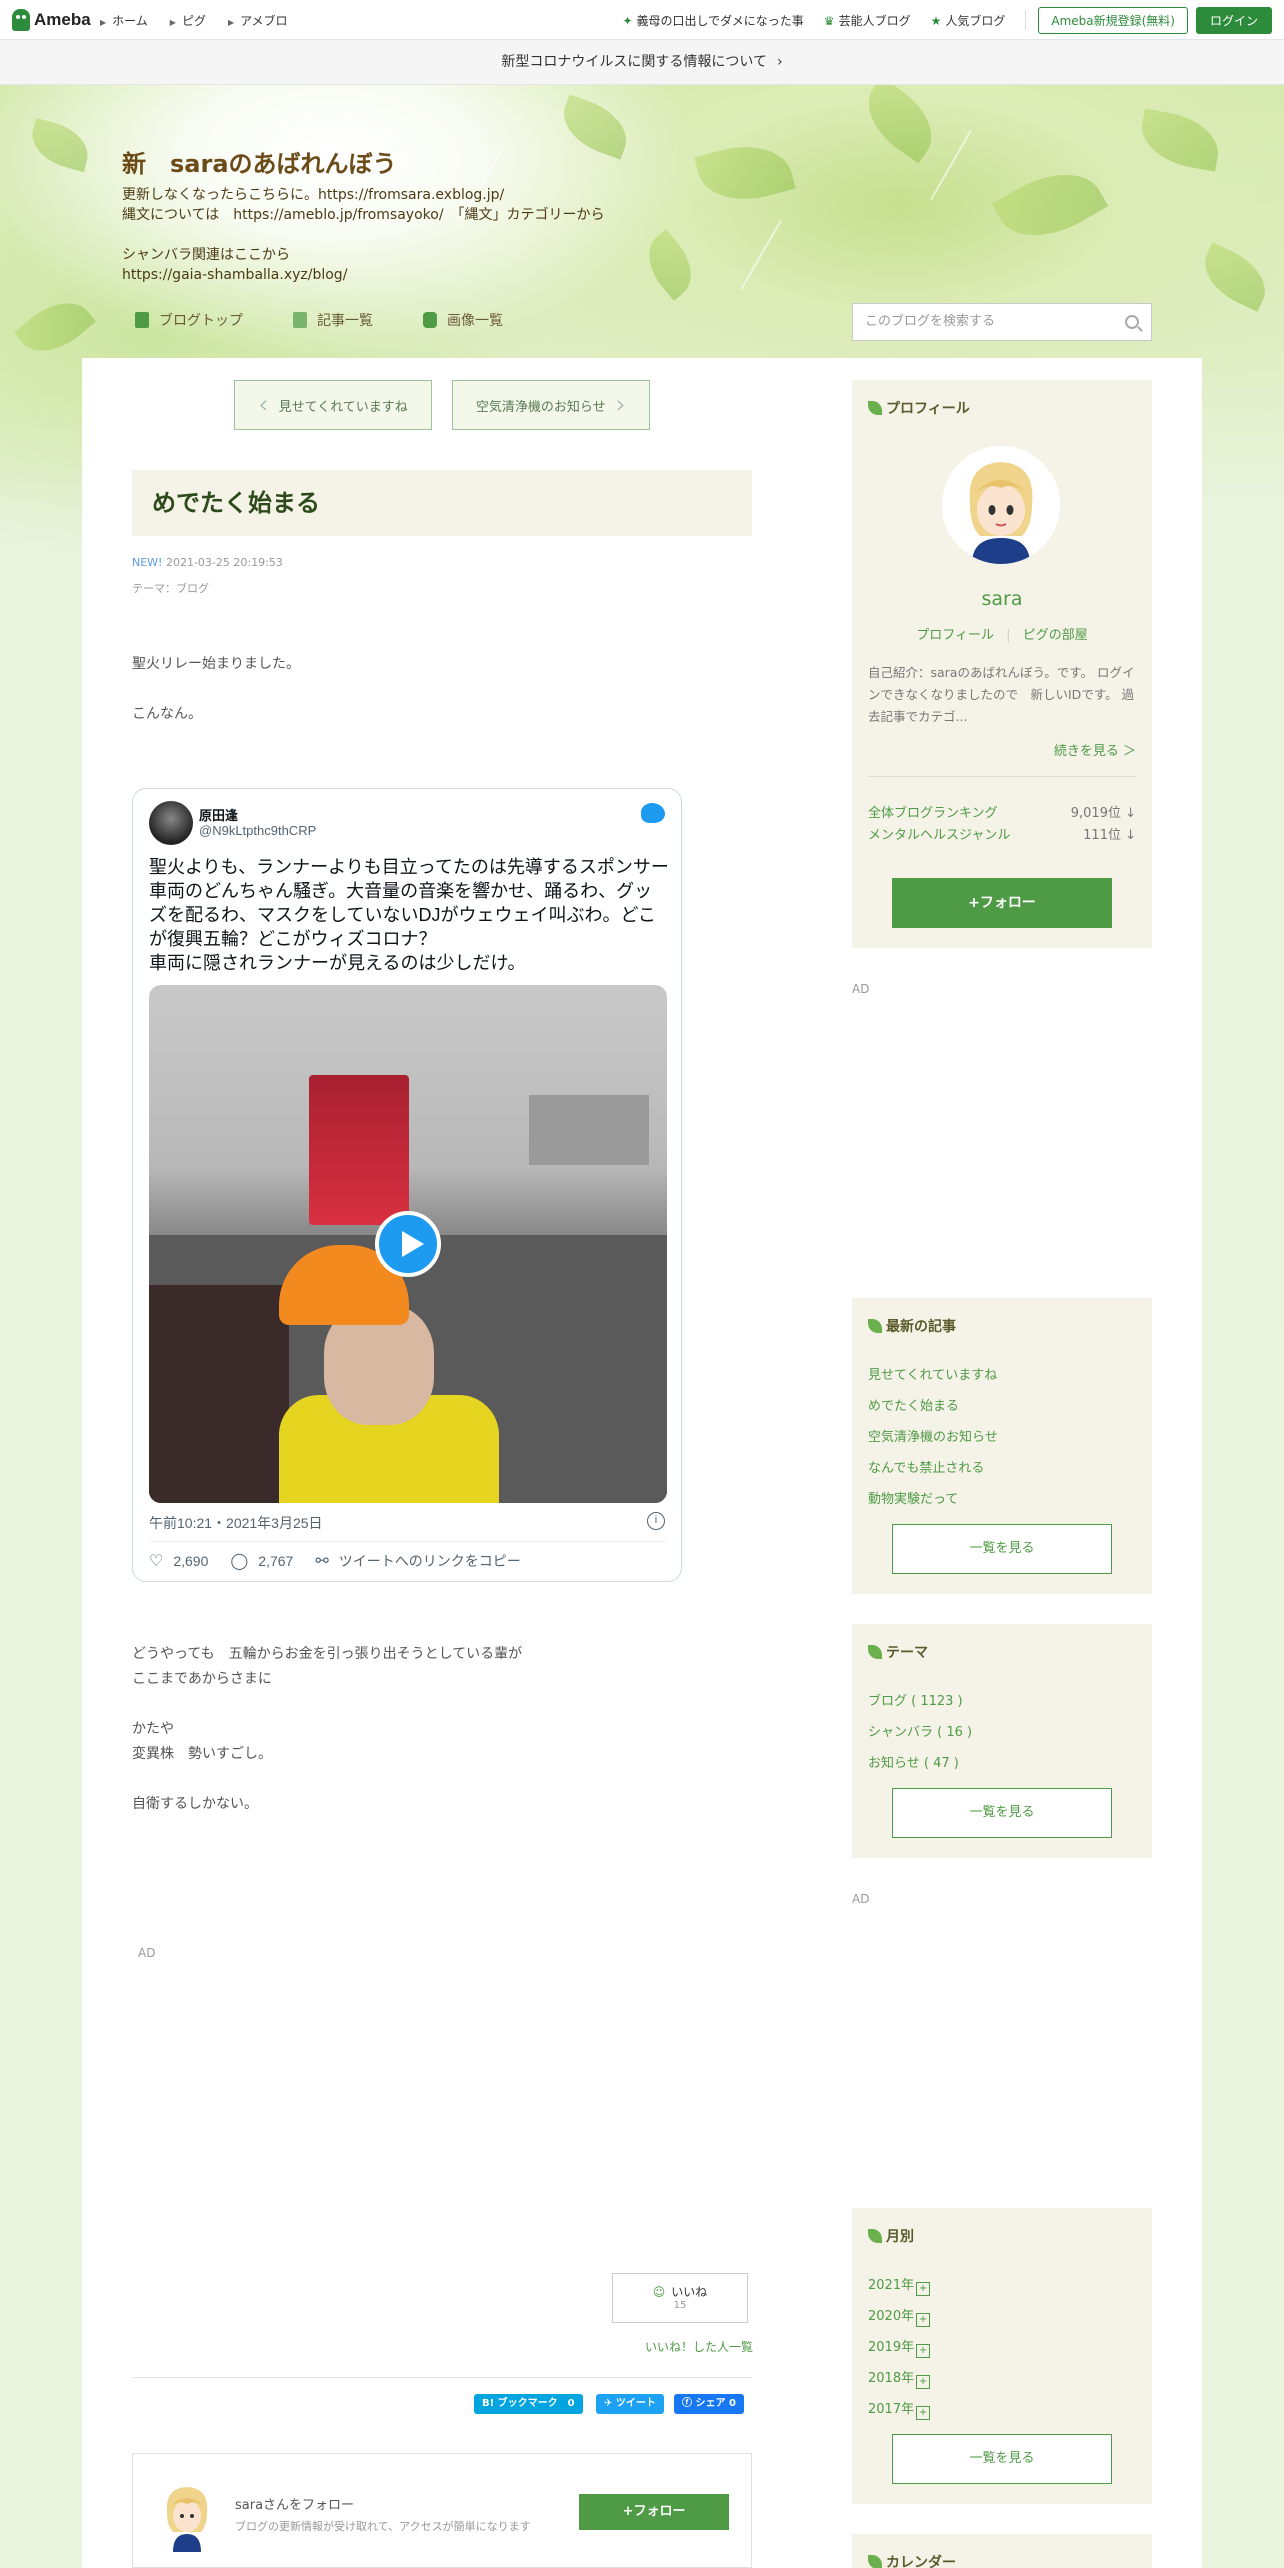 This screenshot has height=2568, width=1284. Describe the element at coordinates (709, 2404) in the screenshot. I see `facebook-share-button: ⓕ シェア 0` at that location.